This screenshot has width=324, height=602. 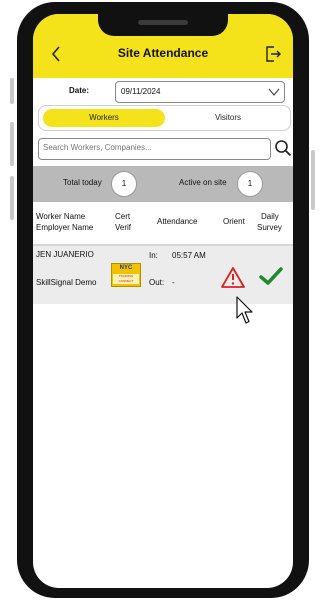 I want to click on chevron-down-icon, so click(x=274, y=92).